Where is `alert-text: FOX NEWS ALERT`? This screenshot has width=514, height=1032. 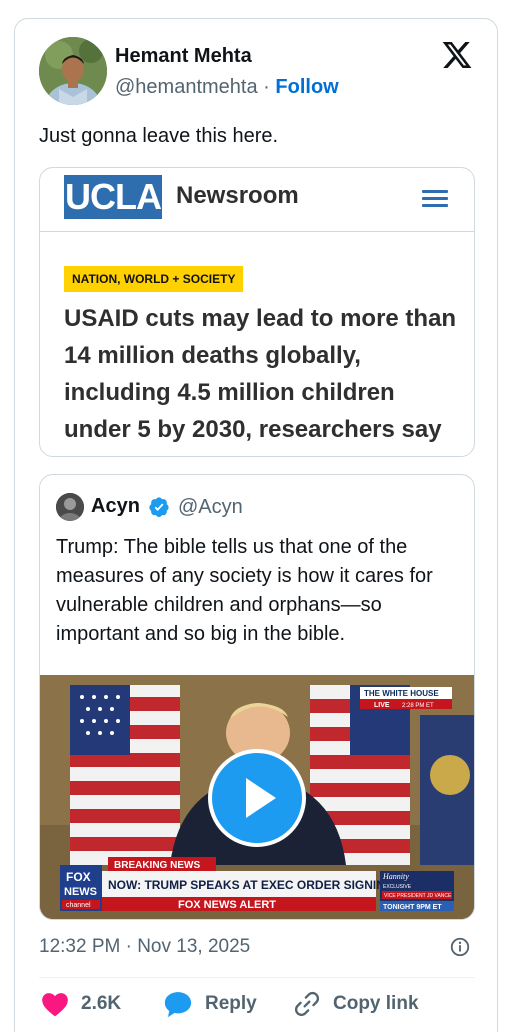
alert-text: FOX NEWS ALERT is located at coordinates (227, 905).